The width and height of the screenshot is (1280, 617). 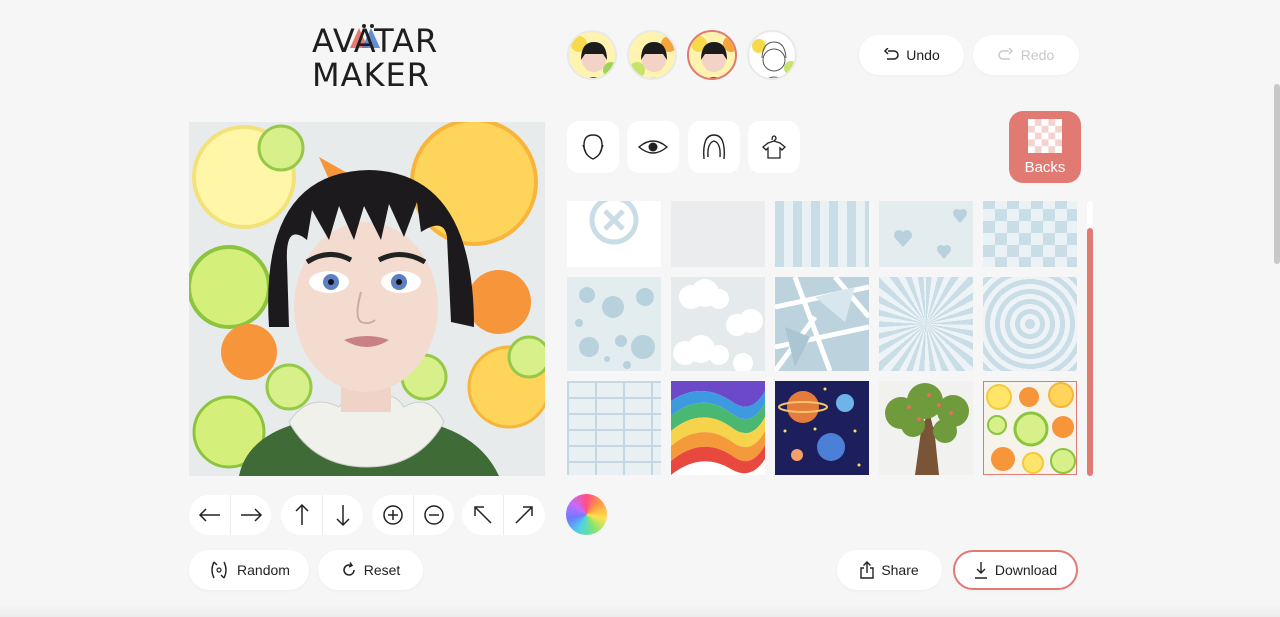 What do you see at coordinates (892, 54) in the screenshot?
I see `undo-icon` at bounding box center [892, 54].